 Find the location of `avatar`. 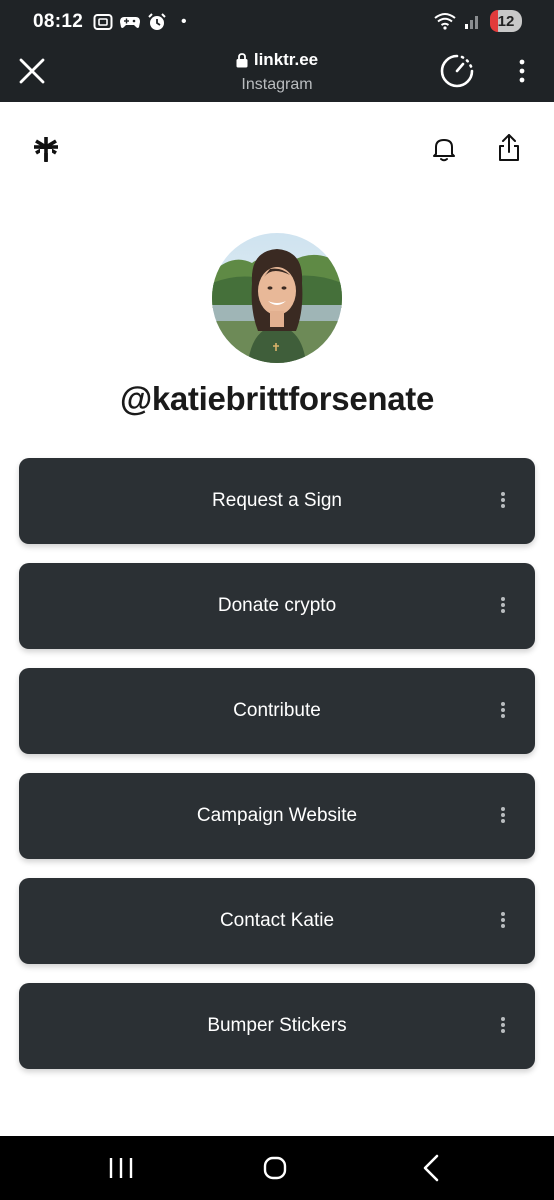

avatar is located at coordinates (277, 298).